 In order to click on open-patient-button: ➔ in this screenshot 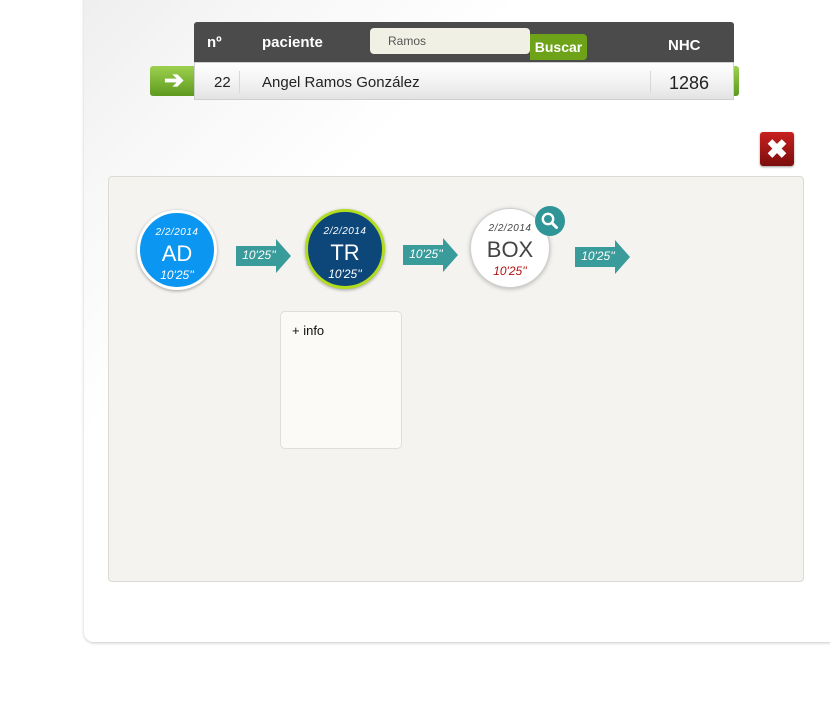, I will do `click(174, 81)`.